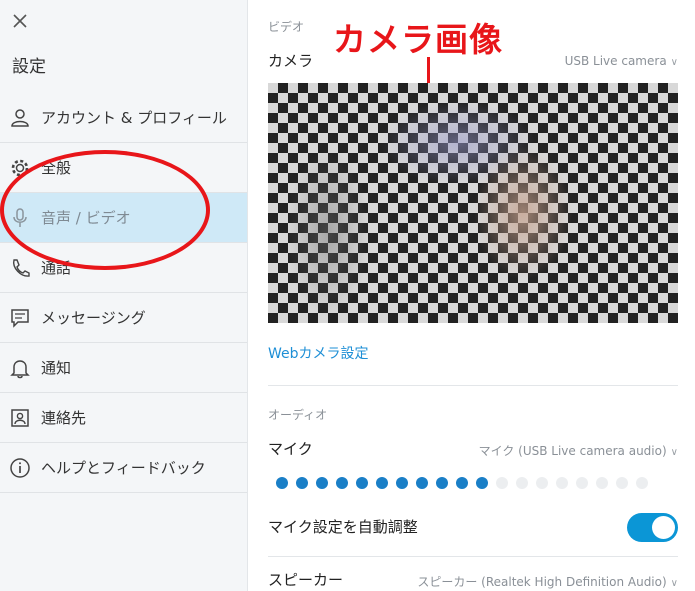  What do you see at coordinates (20, 318) in the screenshot?
I see `chat-icon` at bounding box center [20, 318].